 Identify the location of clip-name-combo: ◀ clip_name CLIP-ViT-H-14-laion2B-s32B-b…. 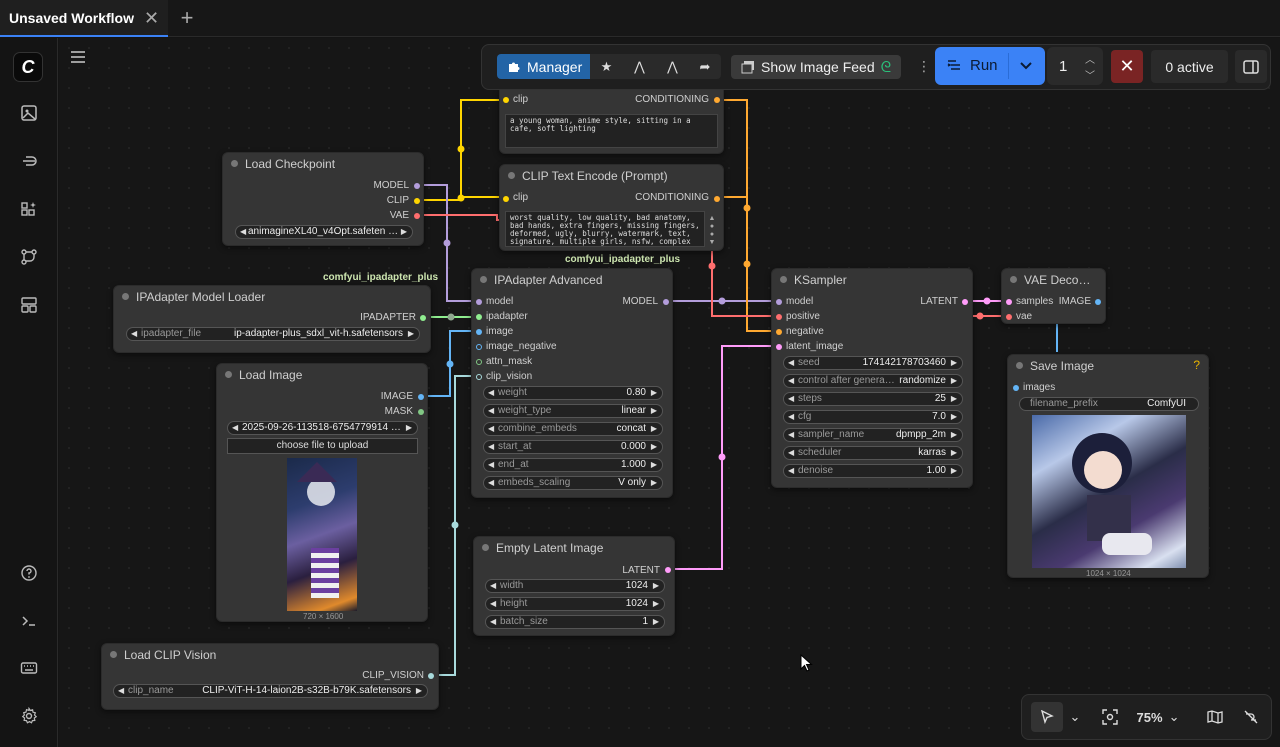
(270, 691).